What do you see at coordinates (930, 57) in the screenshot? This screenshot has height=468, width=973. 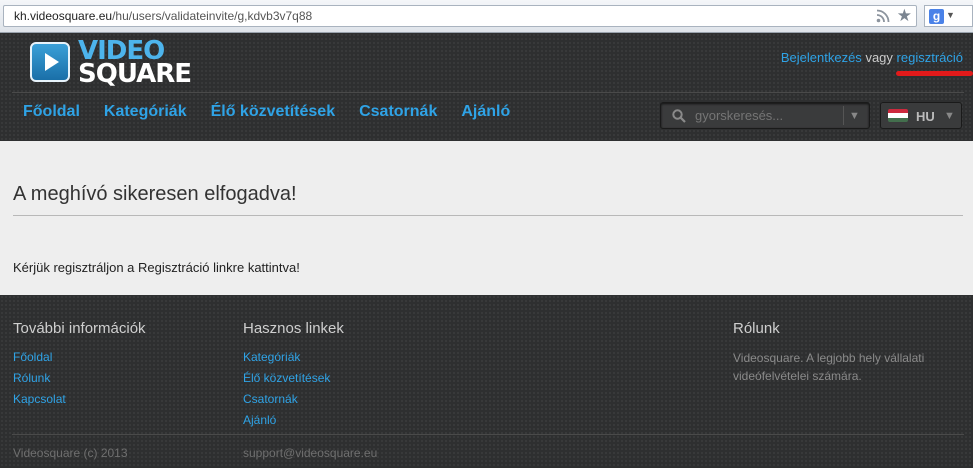 I see `register-link: regisztráció` at bounding box center [930, 57].